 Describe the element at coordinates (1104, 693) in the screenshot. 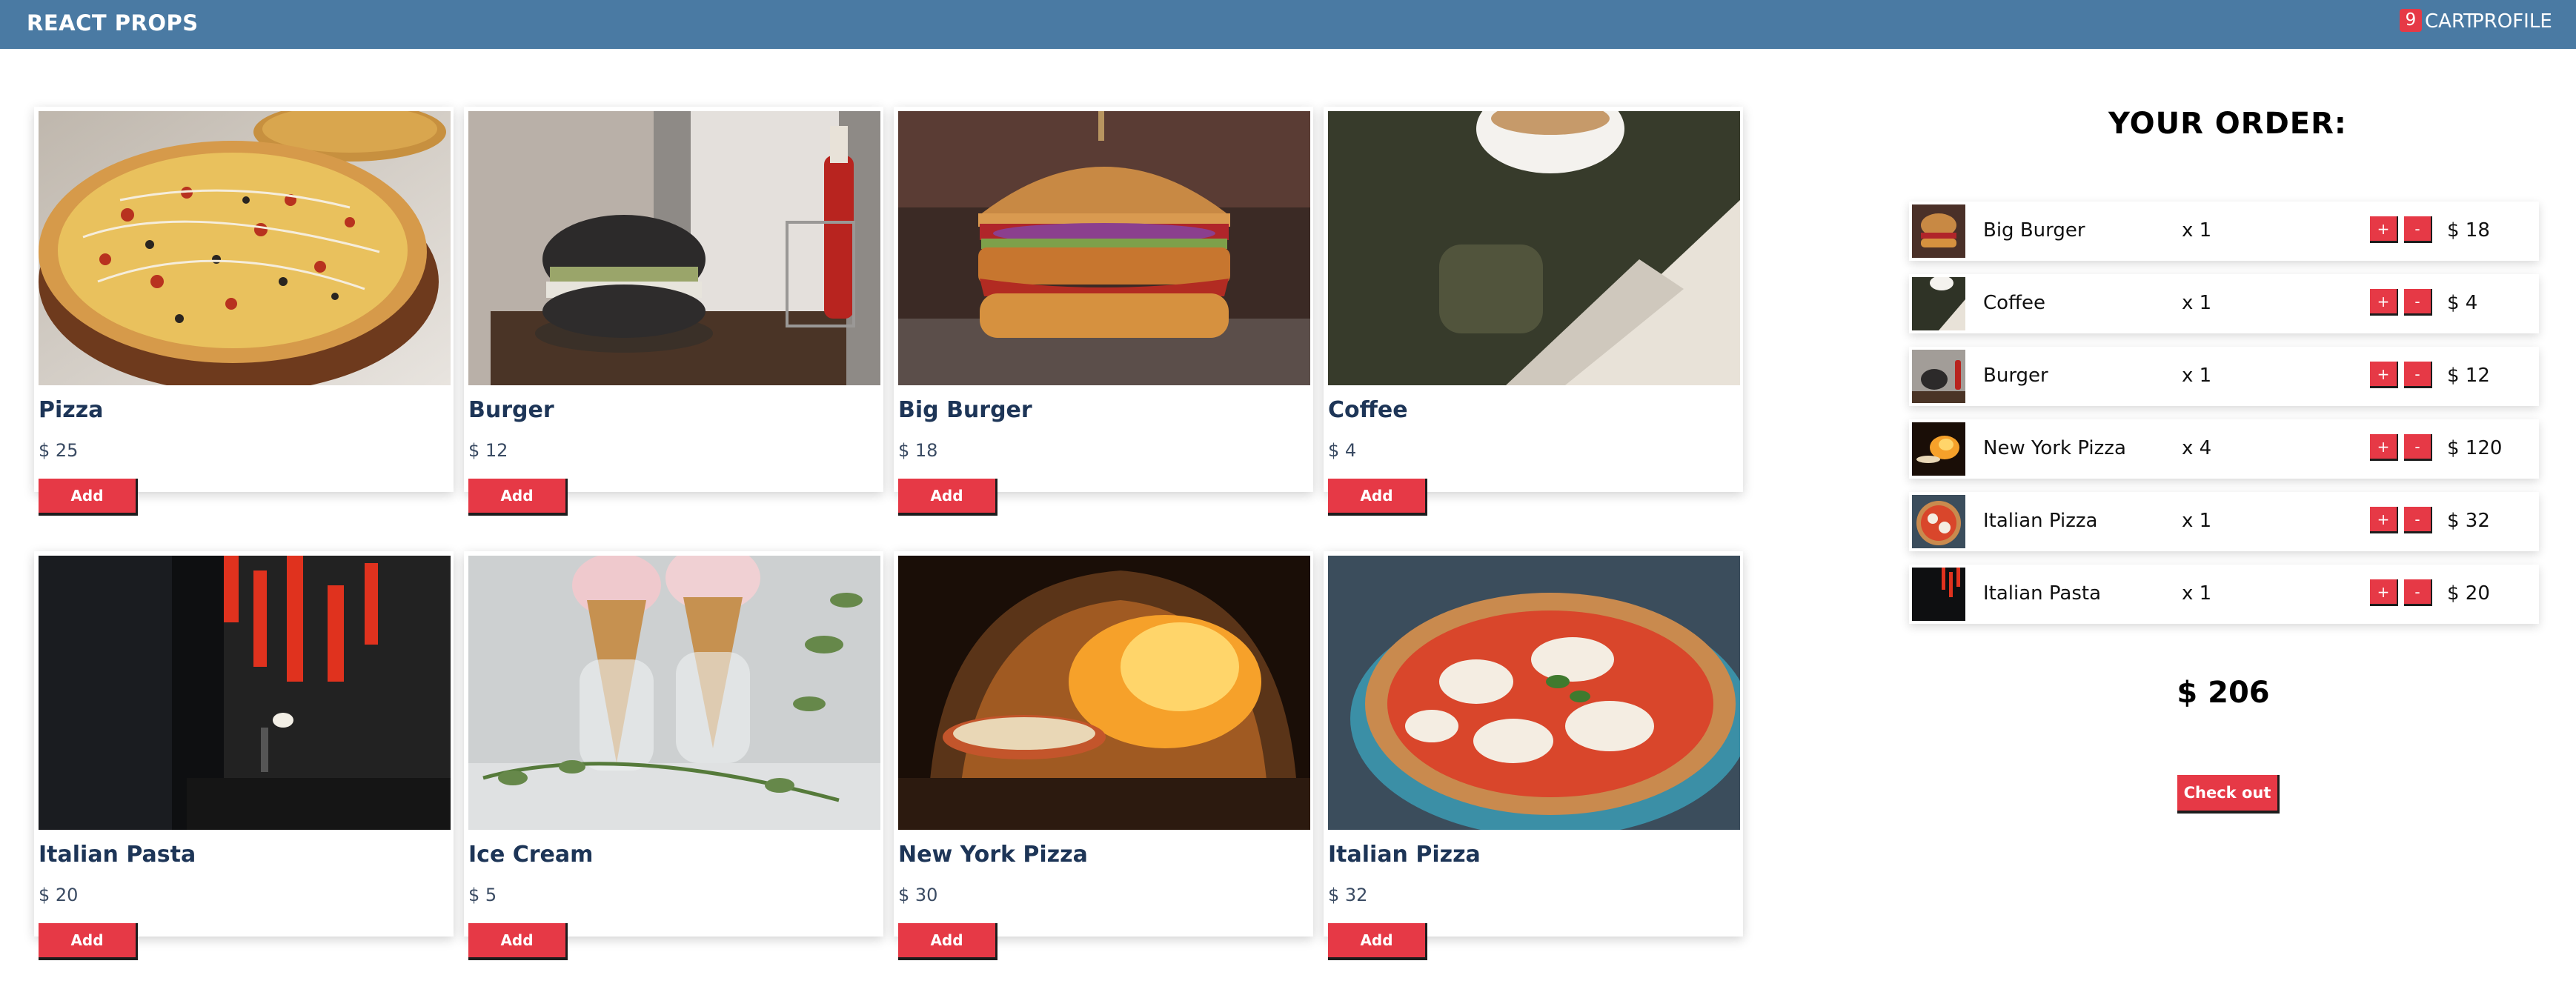

I see `new-york-pizza-image` at that location.